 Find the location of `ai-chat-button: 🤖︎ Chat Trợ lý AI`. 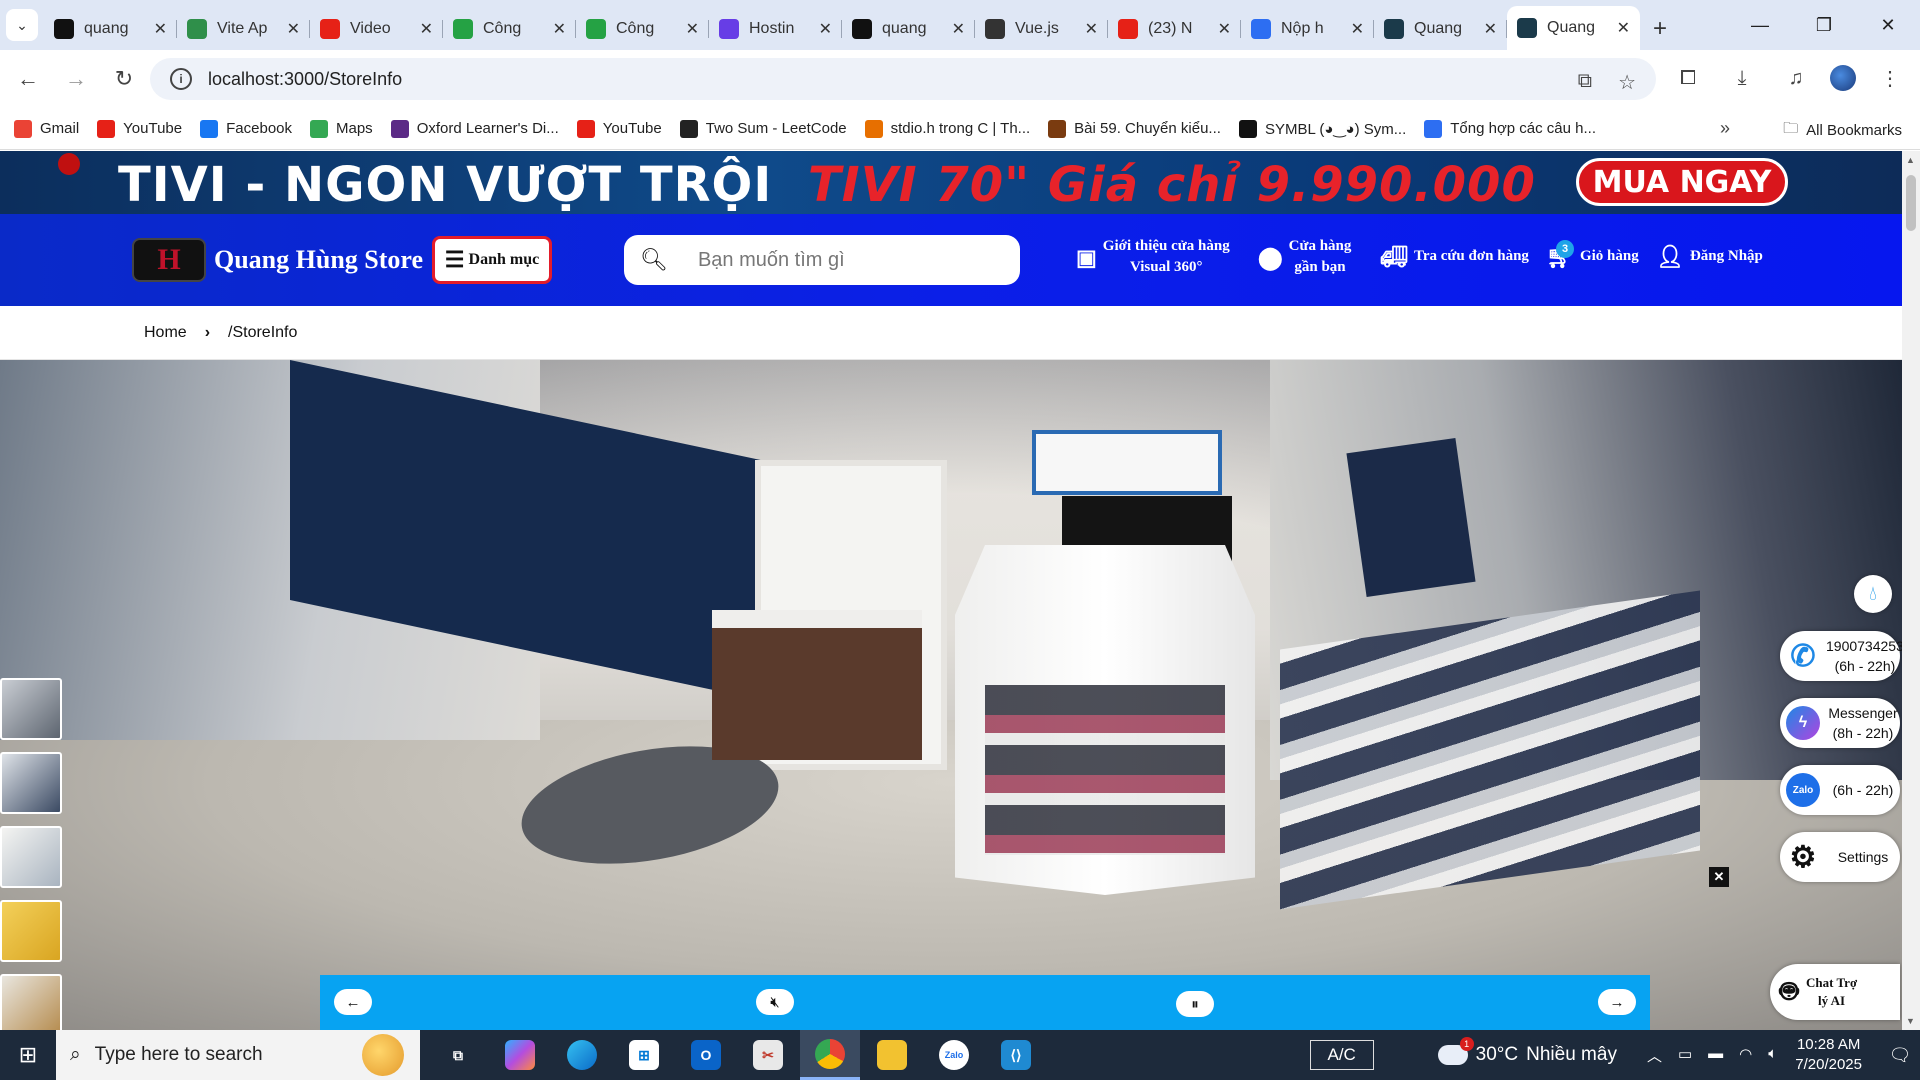

ai-chat-button: 🤖︎ Chat Trợ lý AI is located at coordinates (1835, 992).